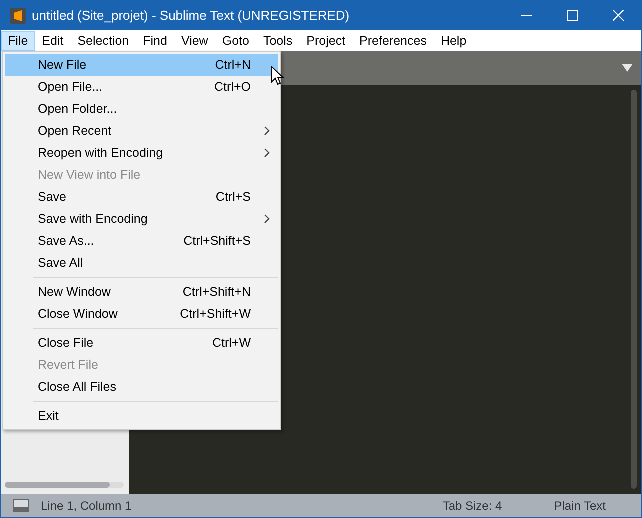 The width and height of the screenshot is (642, 518). I want to click on menu-label: Revert File, so click(69, 365).